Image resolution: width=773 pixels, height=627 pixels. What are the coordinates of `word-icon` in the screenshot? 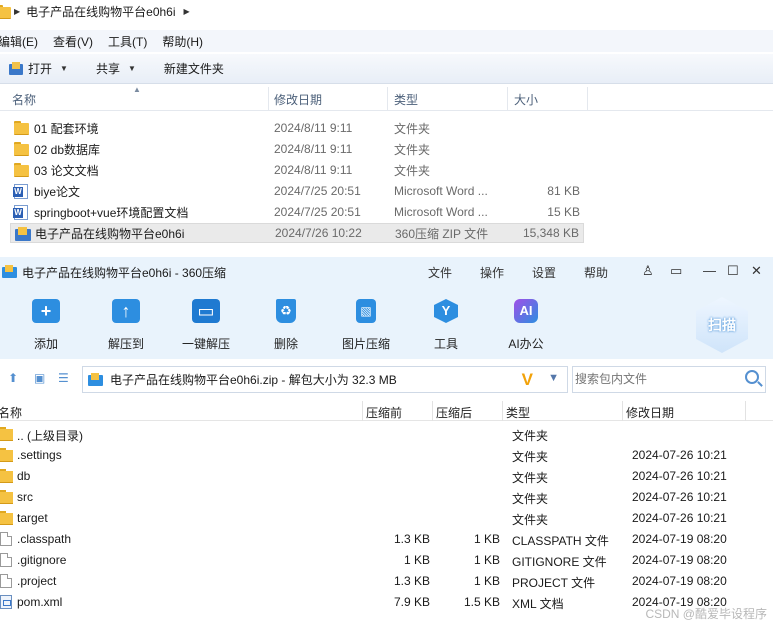 It's located at (21, 191).